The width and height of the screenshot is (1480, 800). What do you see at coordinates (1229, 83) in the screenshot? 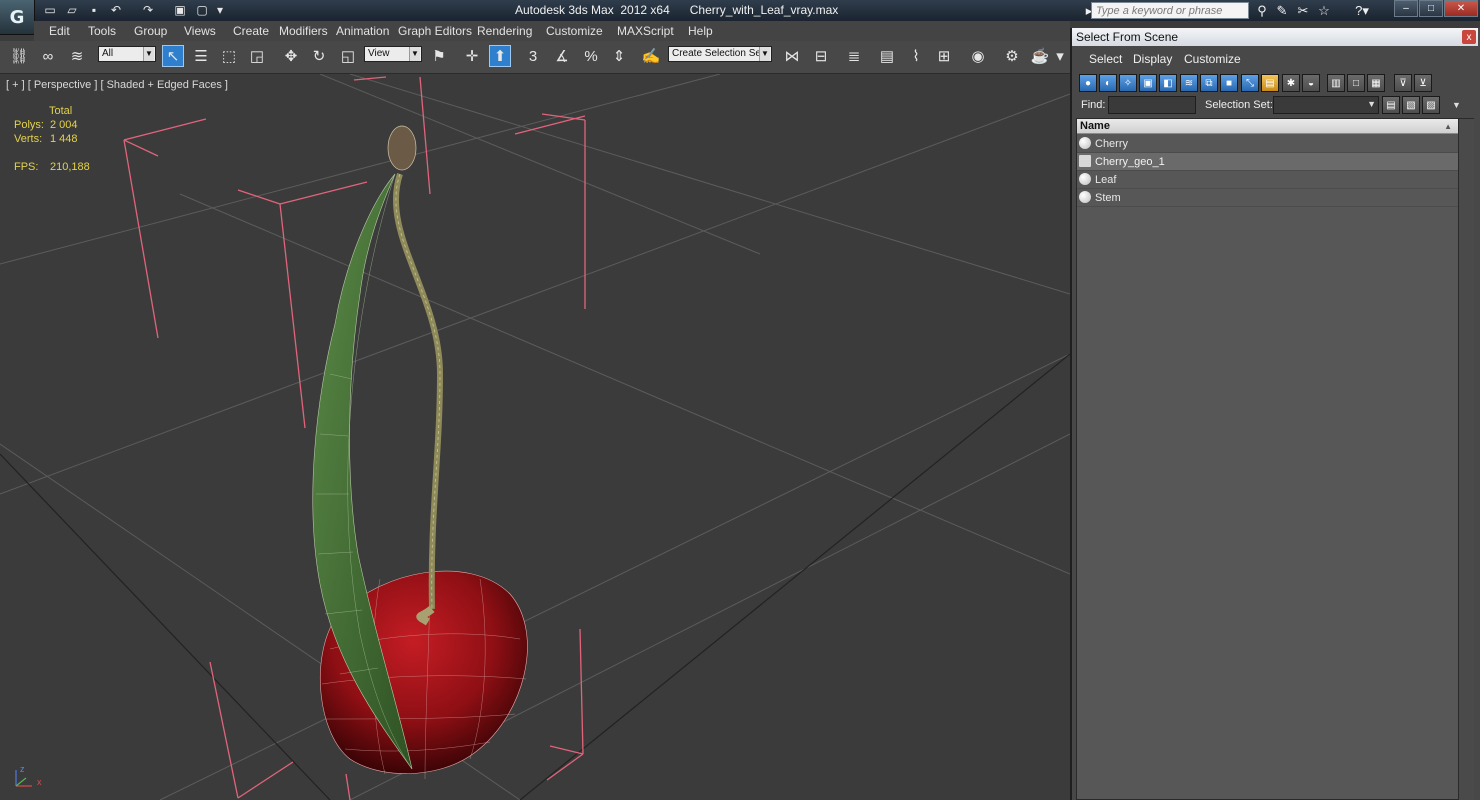
I see `display-xrefs-icon: ■` at bounding box center [1229, 83].